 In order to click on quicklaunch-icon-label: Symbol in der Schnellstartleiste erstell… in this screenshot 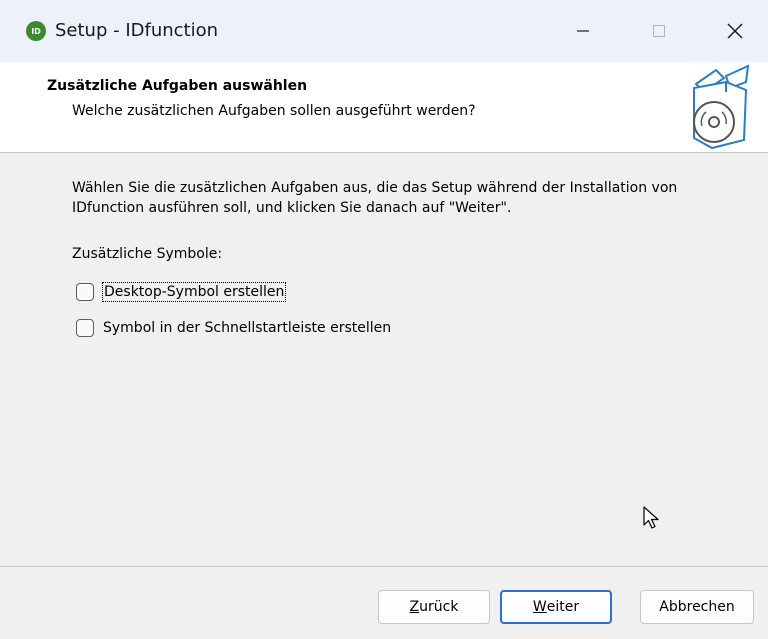, I will do `click(247, 328)`.